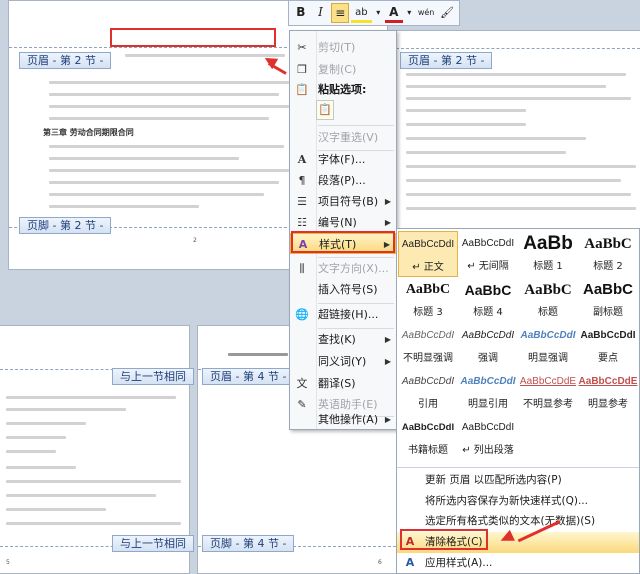  Describe the element at coordinates (343, 289) in the screenshot. I see `menu-item-insert-symbol: 插入符号(S)` at that location.